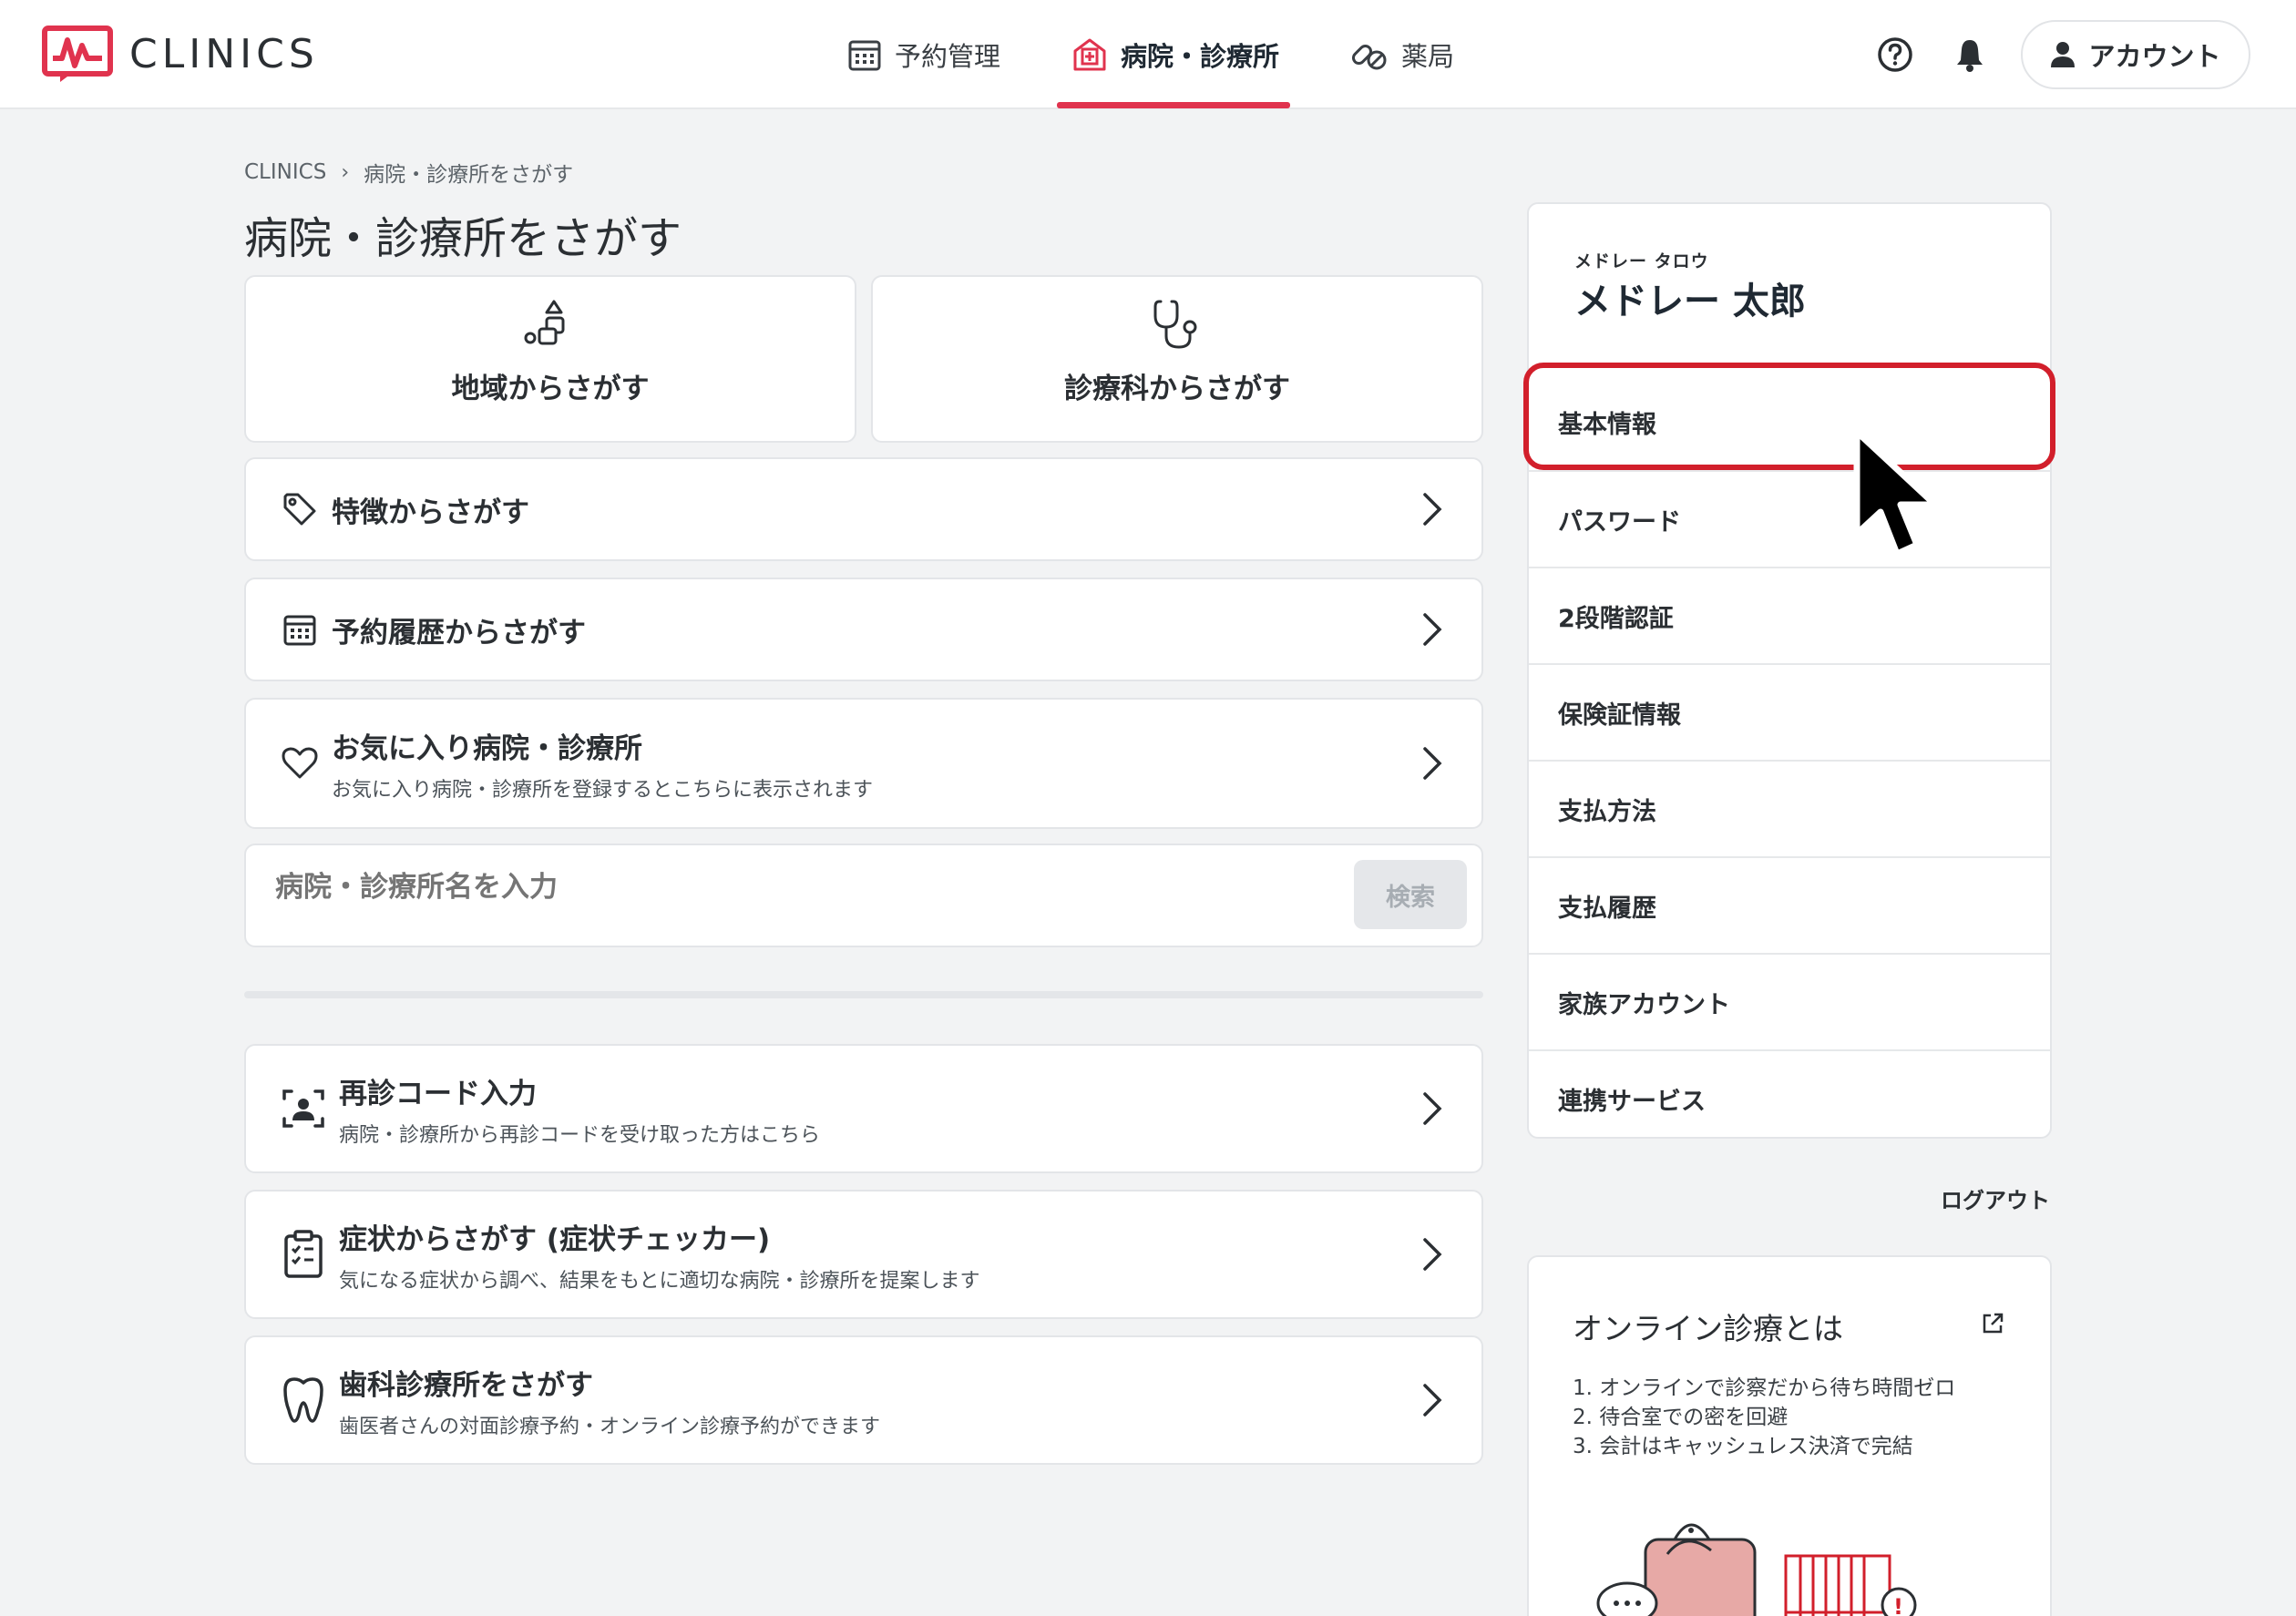 This screenshot has height=1616, width=2296. I want to click on highlight-box, so click(1789, 416).